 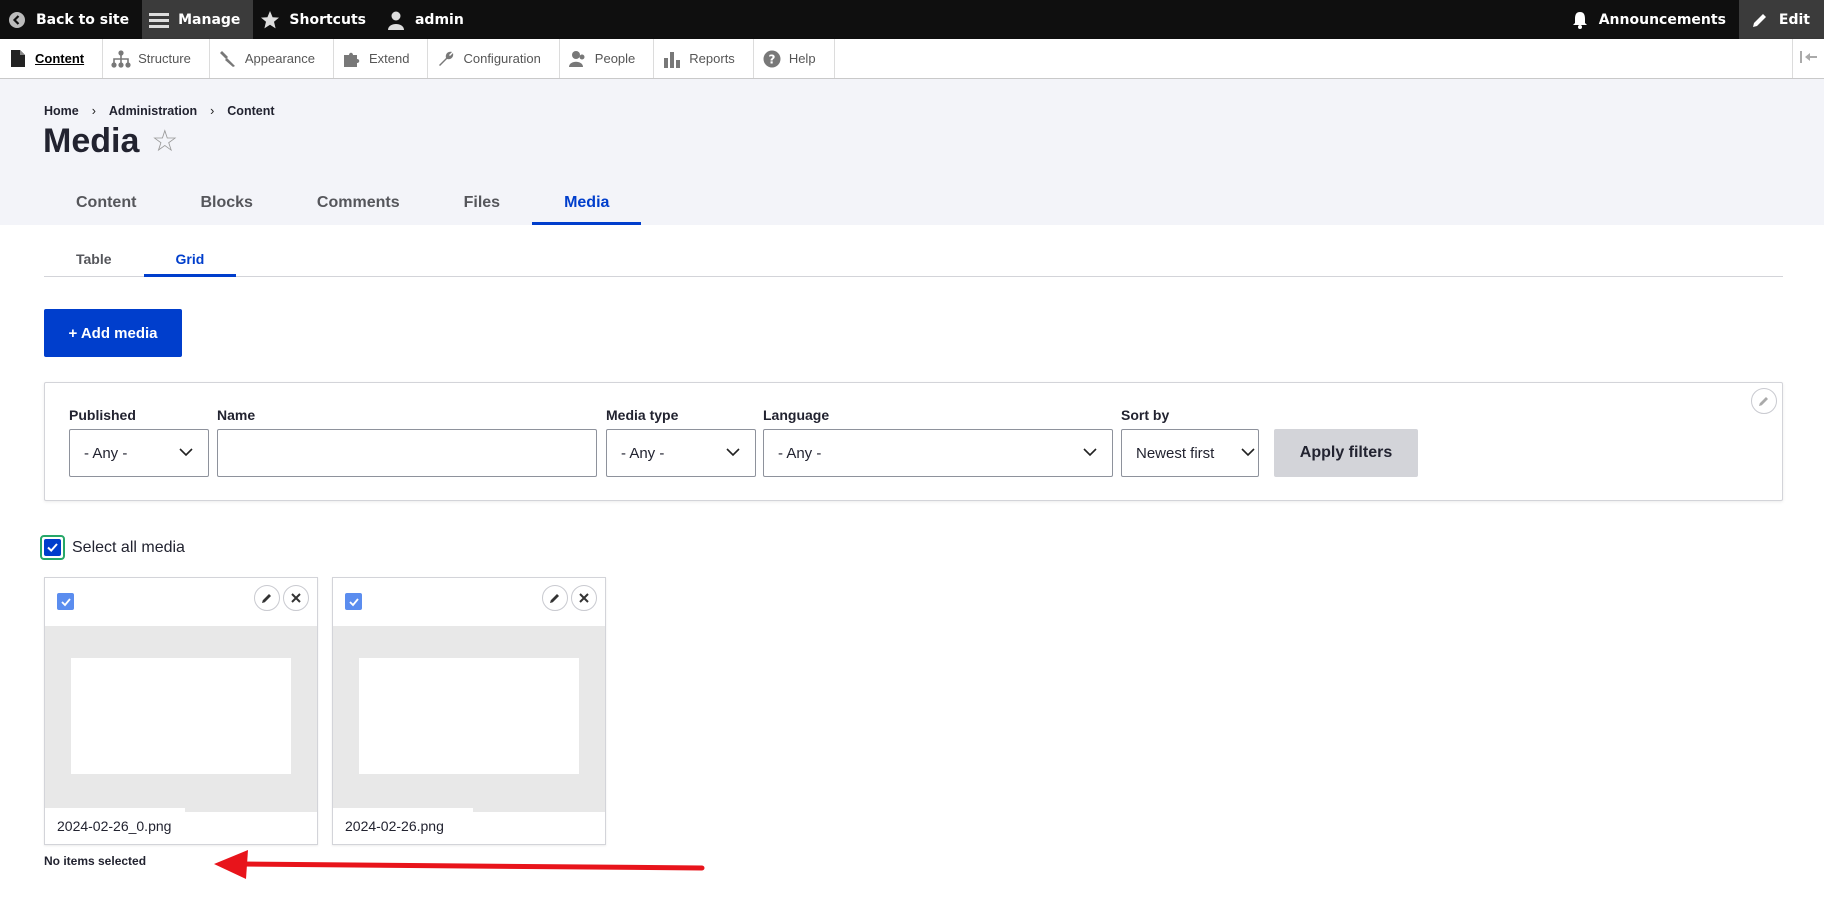 What do you see at coordinates (672, 59) in the screenshot?
I see `bar-chart-icon` at bounding box center [672, 59].